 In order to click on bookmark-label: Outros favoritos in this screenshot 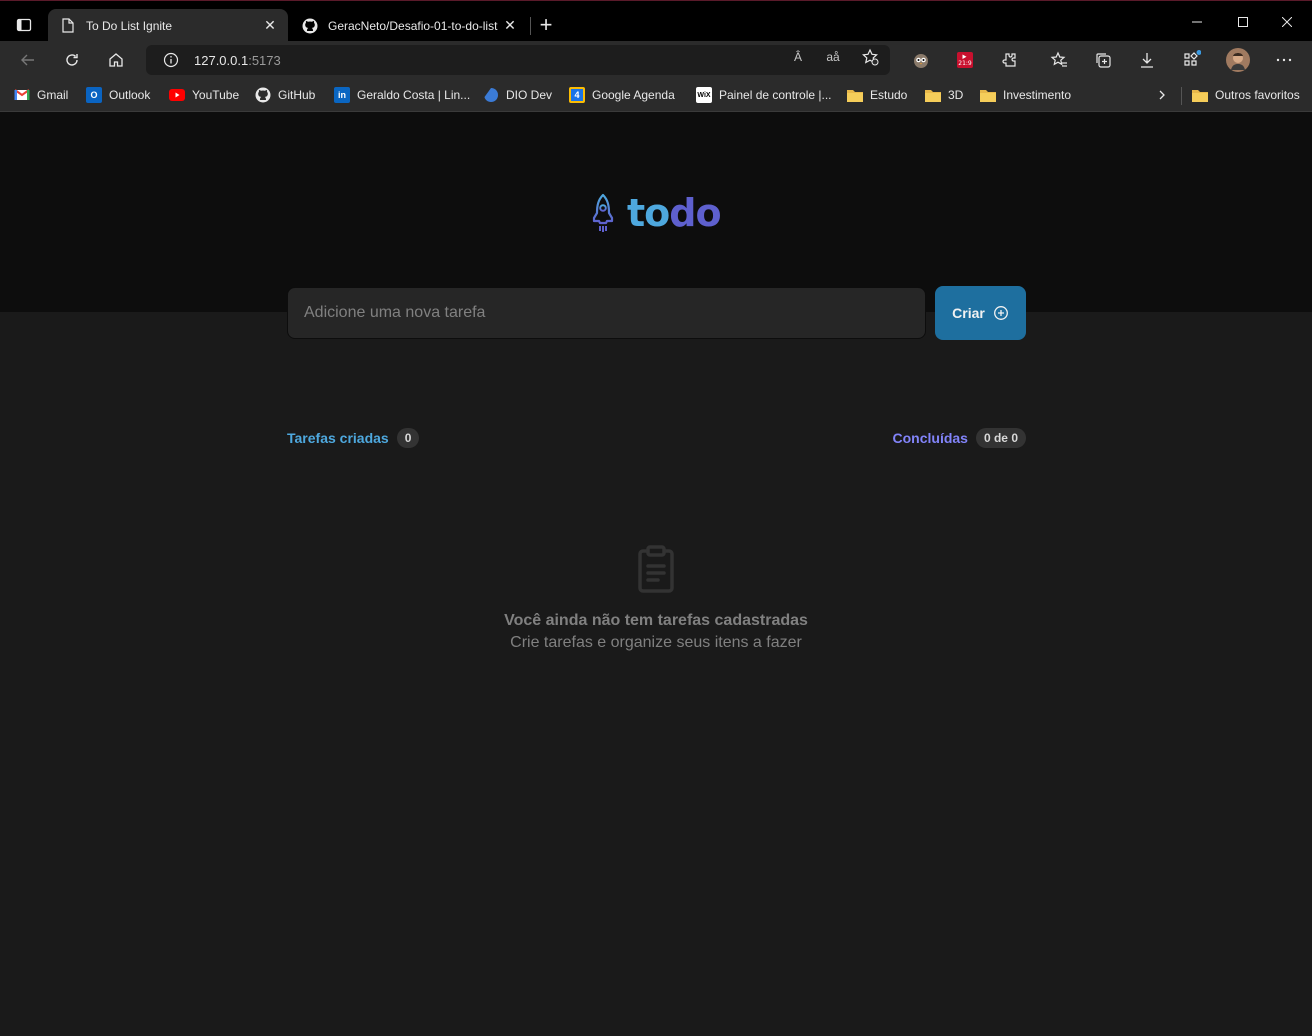, I will do `click(1257, 95)`.